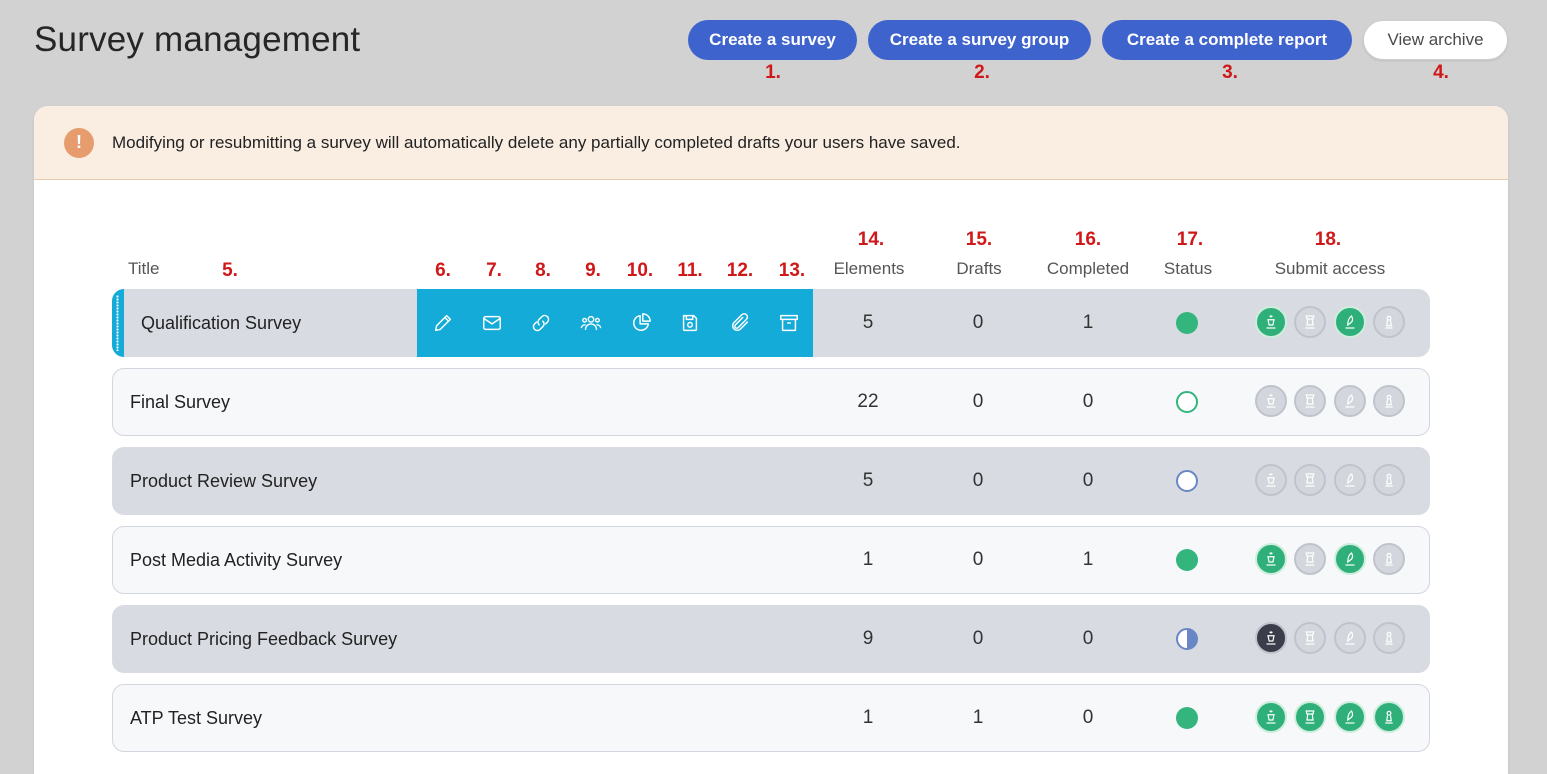  Describe the element at coordinates (771, 481) in the screenshot. I see `table-row: Product Review Survey 5 0 0` at that location.